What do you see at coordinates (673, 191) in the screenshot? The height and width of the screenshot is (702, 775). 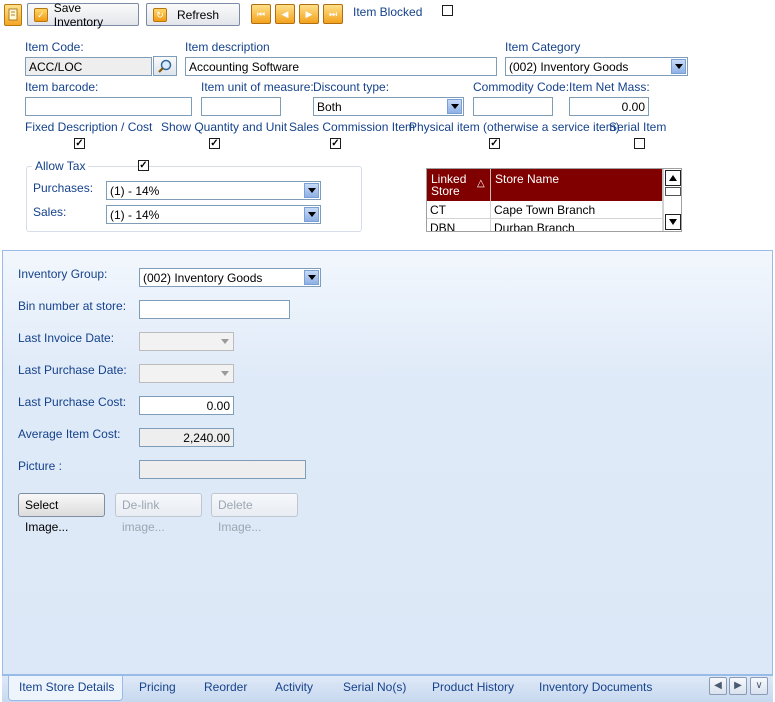 I see `scroll-thumb` at bounding box center [673, 191].